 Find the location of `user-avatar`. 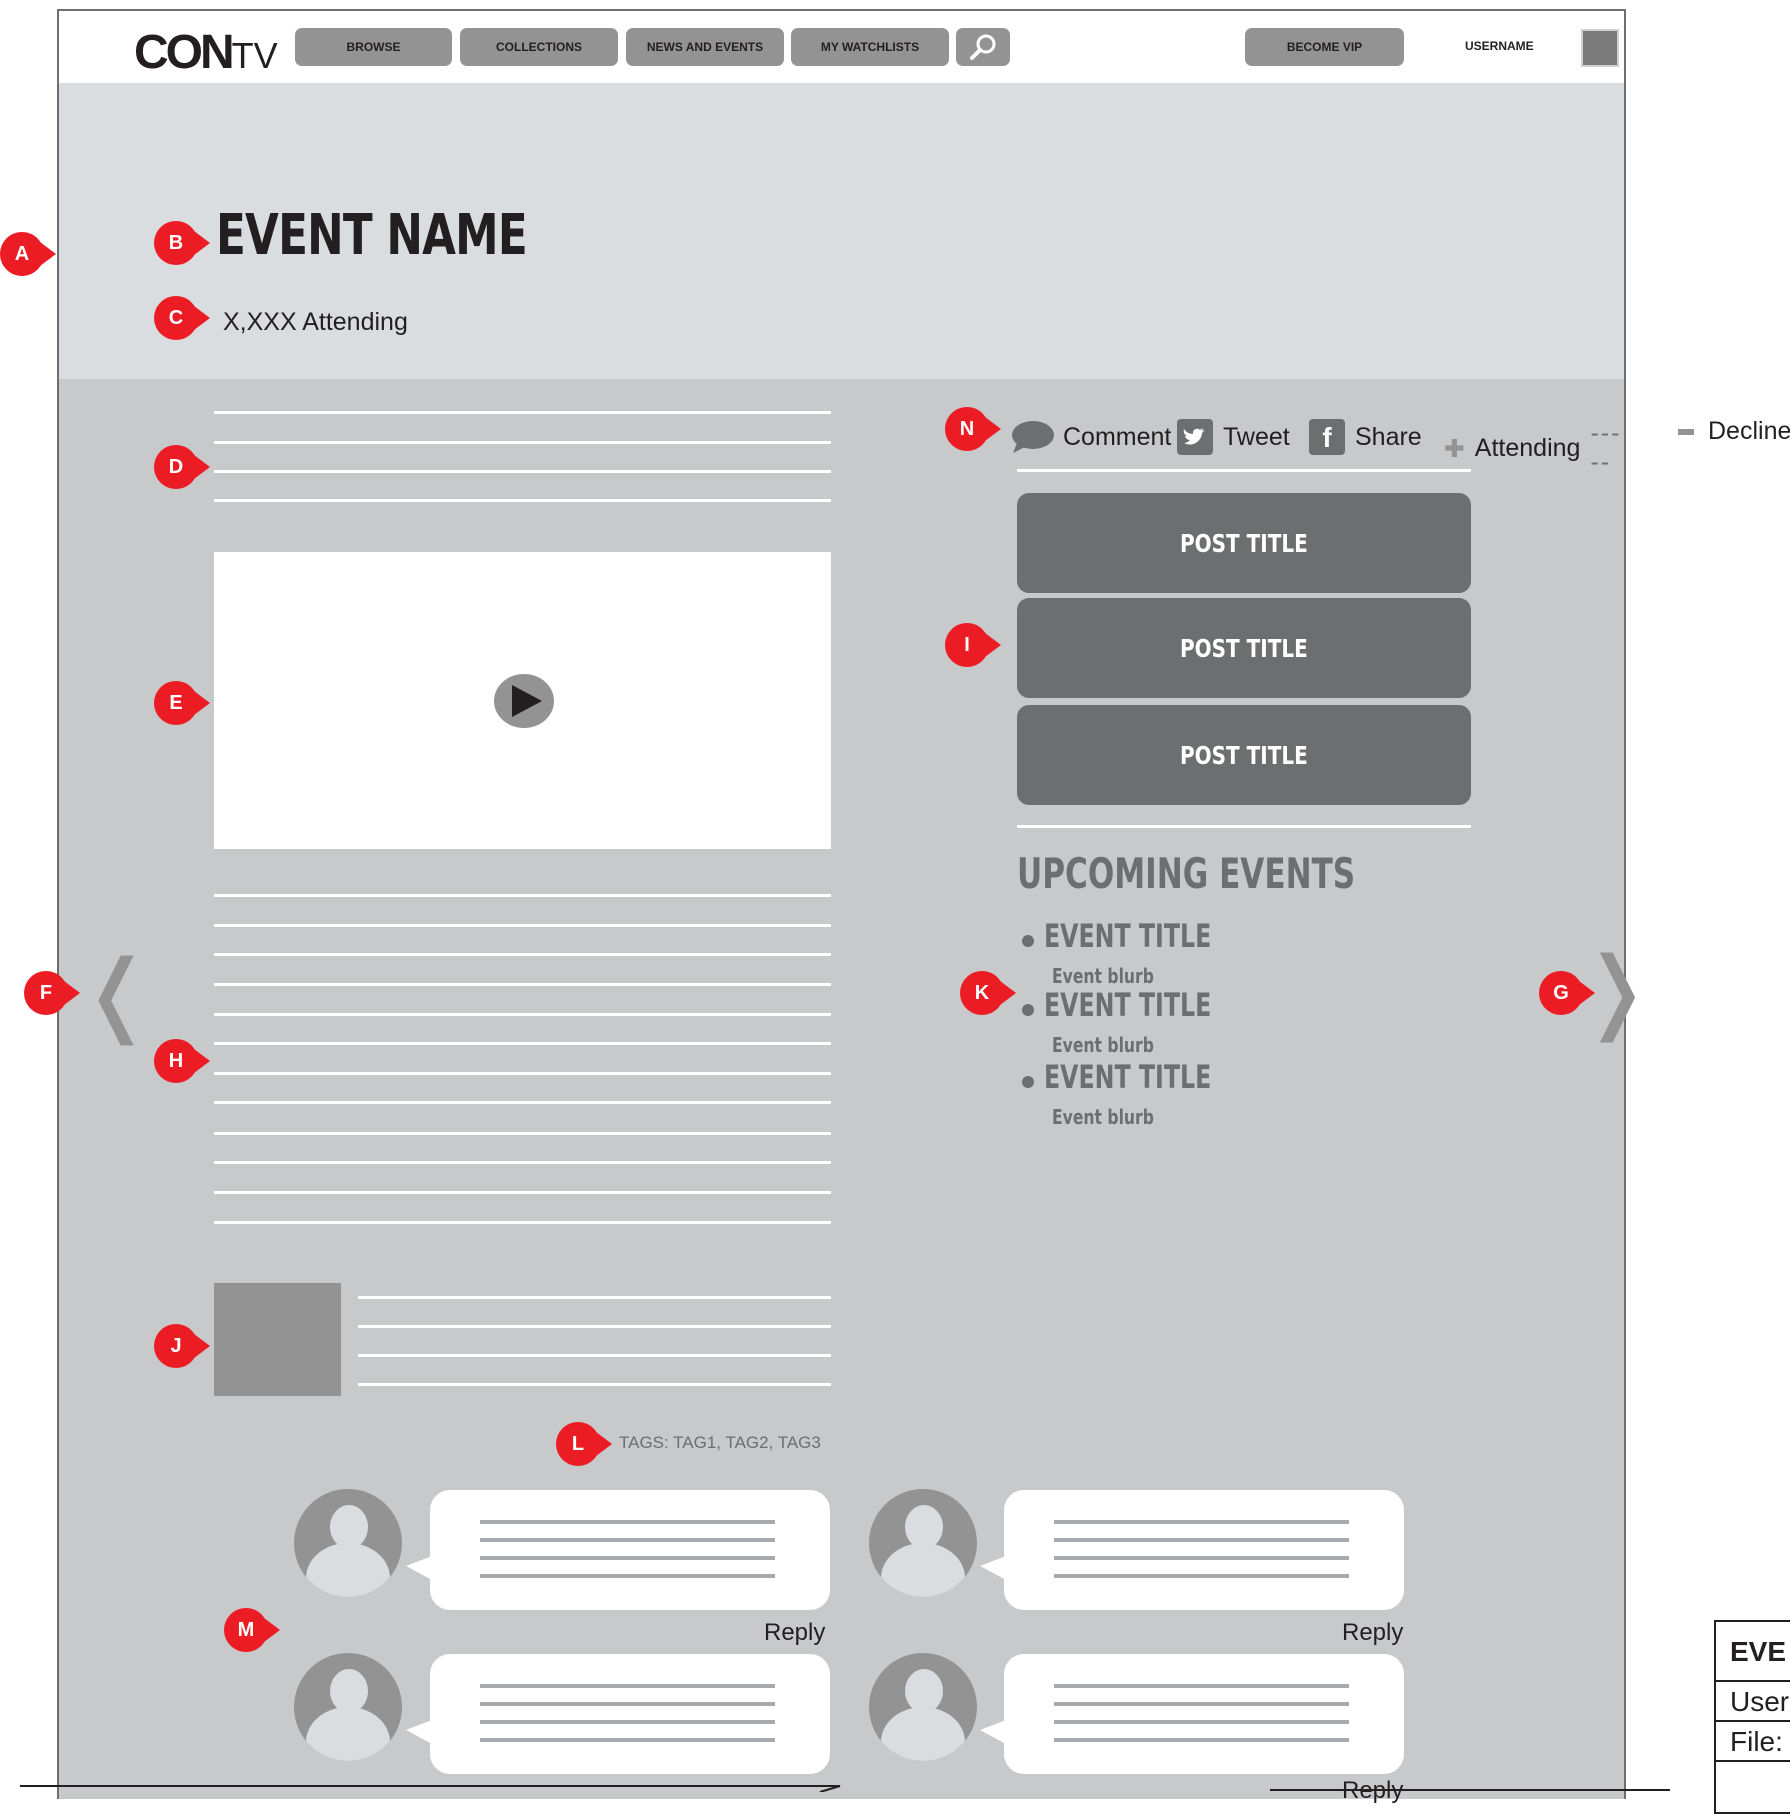

user-avatar is located at coordinates (1600, 48).